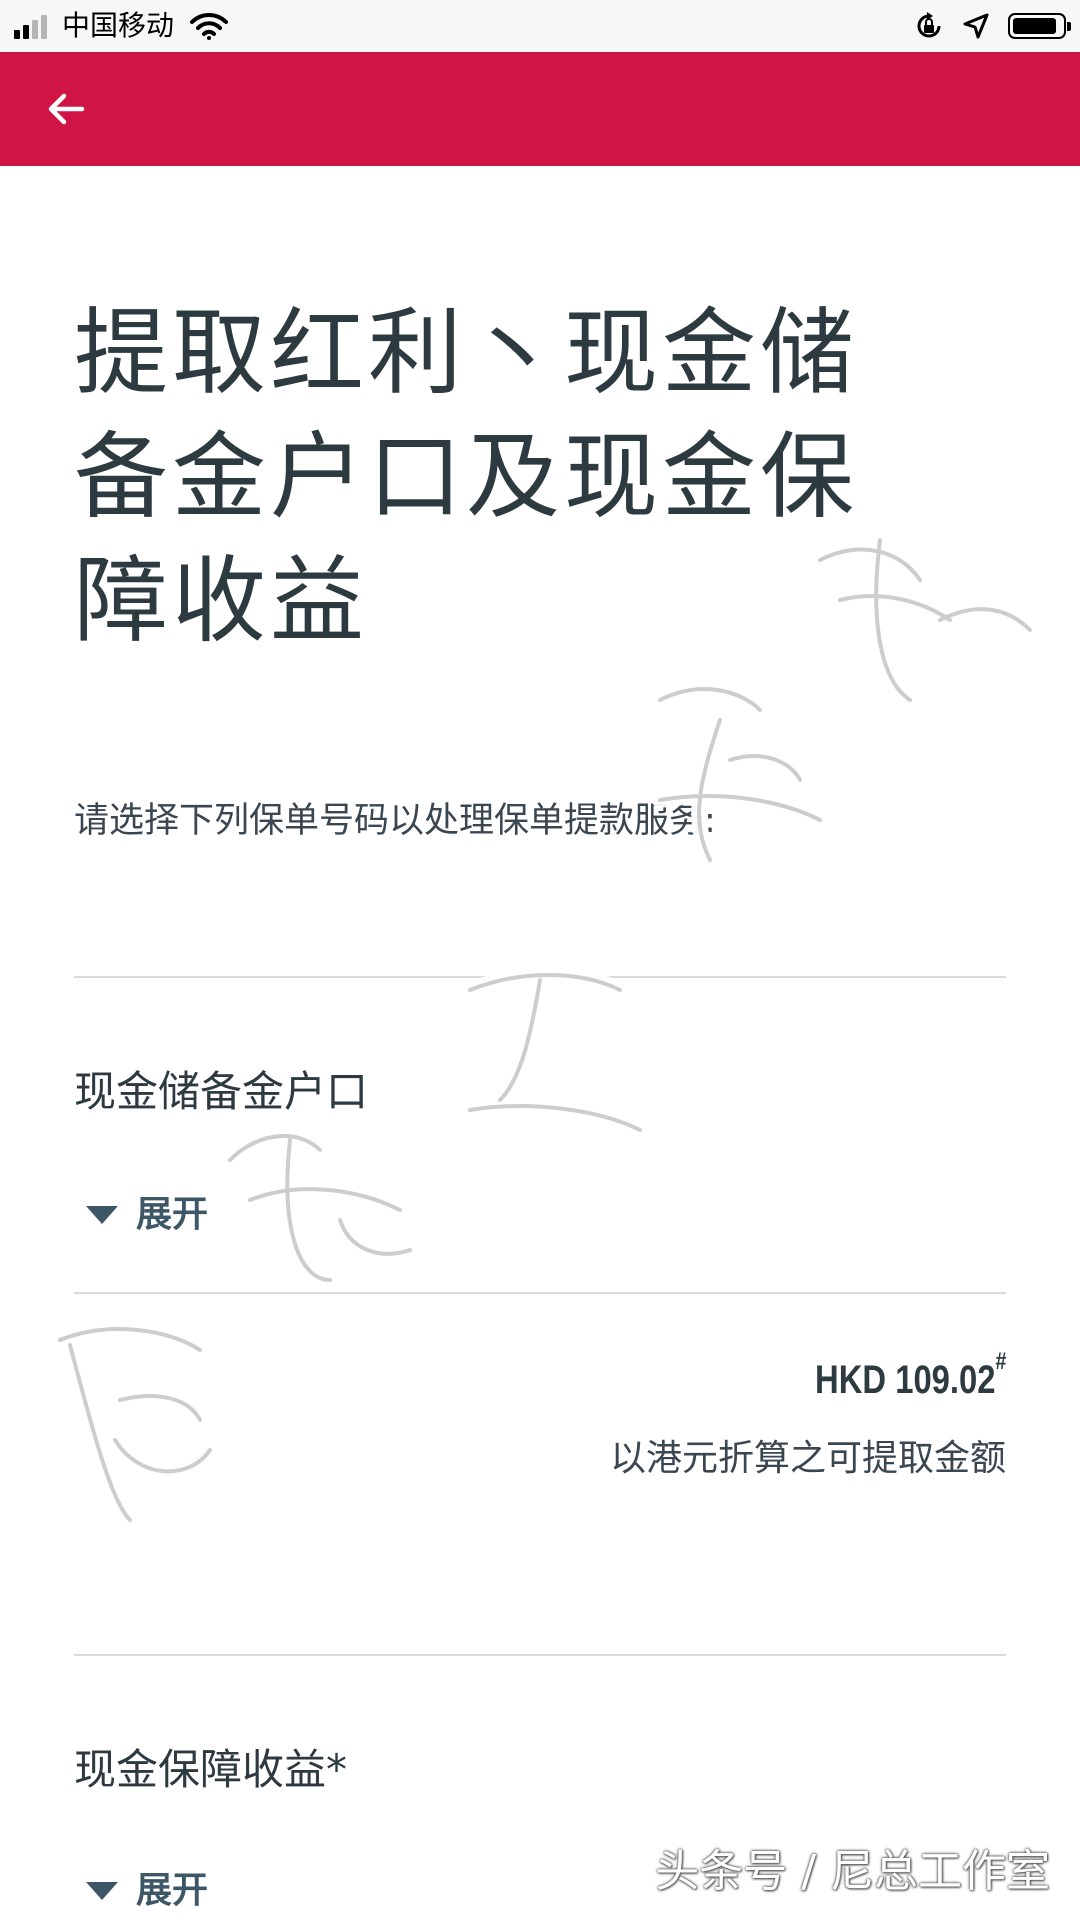 This screenshot has height=1920, width=1080. Describe the element at coordinates (221, 1091) in the screenshot. I see `section-title-cash-reserve: 现金储备金户口` at that location.